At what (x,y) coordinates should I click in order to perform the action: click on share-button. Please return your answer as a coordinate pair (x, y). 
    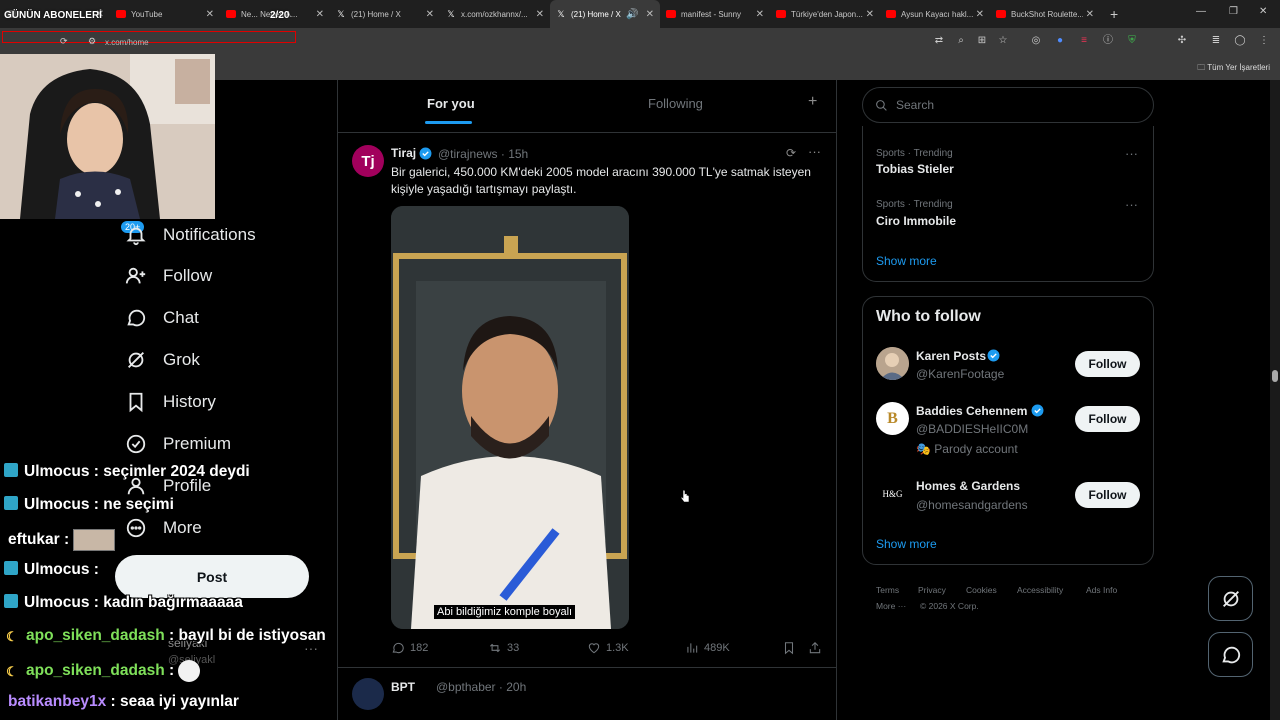
    Looking at the image, I should click on (817, 648).